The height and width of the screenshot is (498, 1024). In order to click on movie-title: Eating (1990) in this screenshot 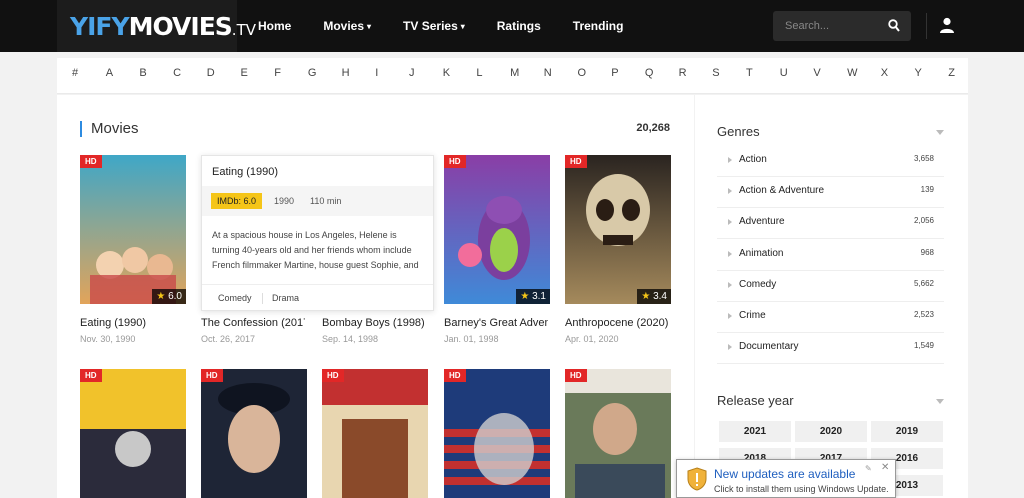, I will do `click(138, 323)`.